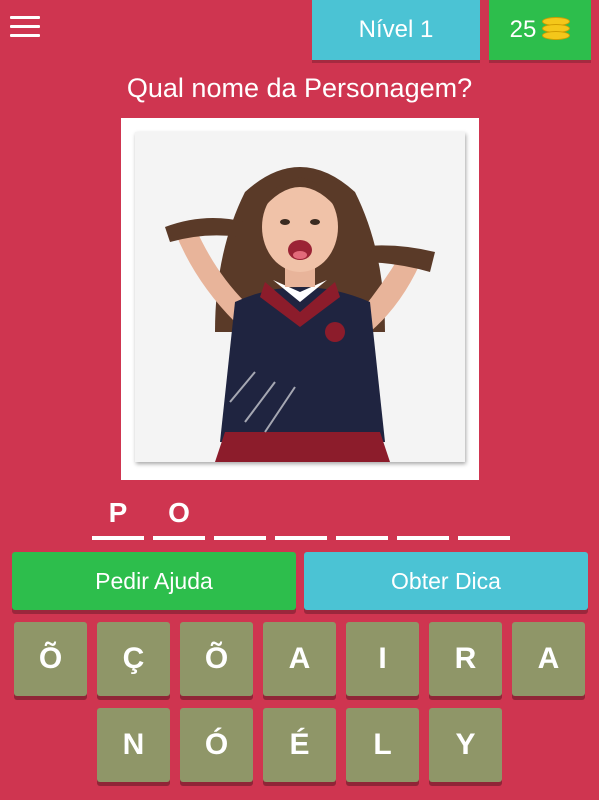 Image resolution: width=599 pixels, height=800 pixels. What do you see at coordinates (179, 517) in the screenshot?
I see `answer-slot: O` at bounding box center [179, 517].